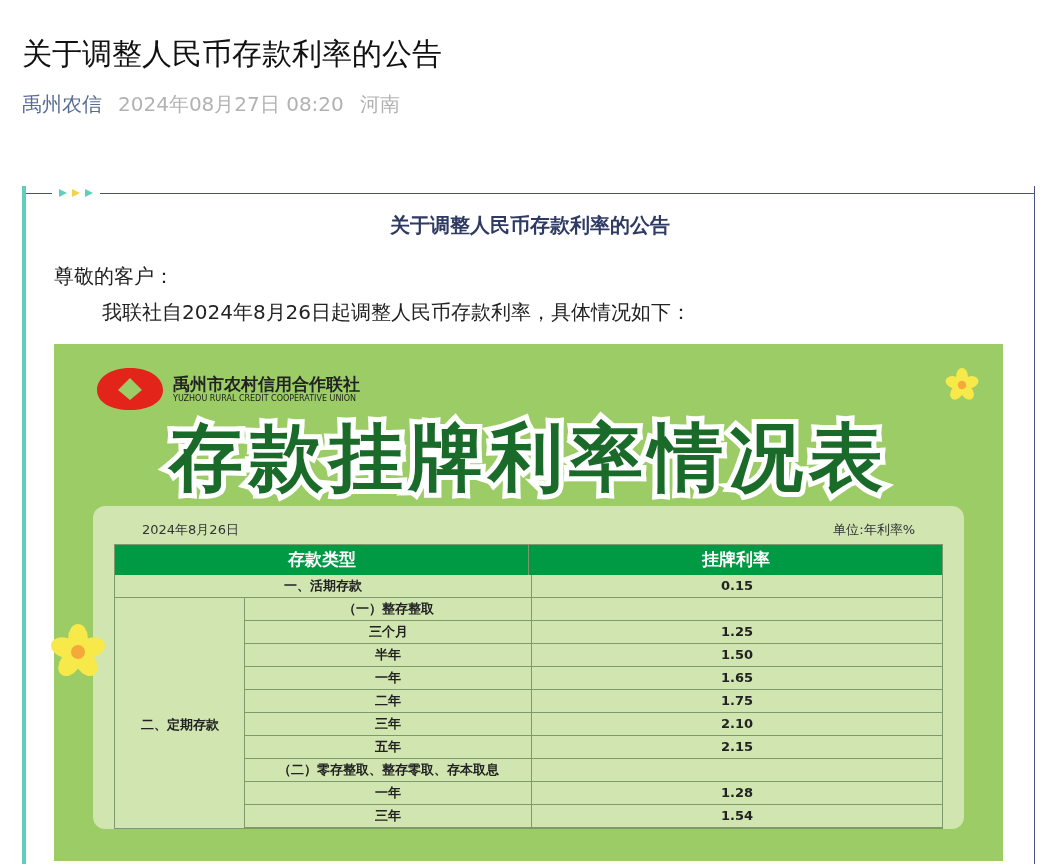  Describe the element at coordinates (130, 389) in the screenshot. I see `logo-icon` at that location.